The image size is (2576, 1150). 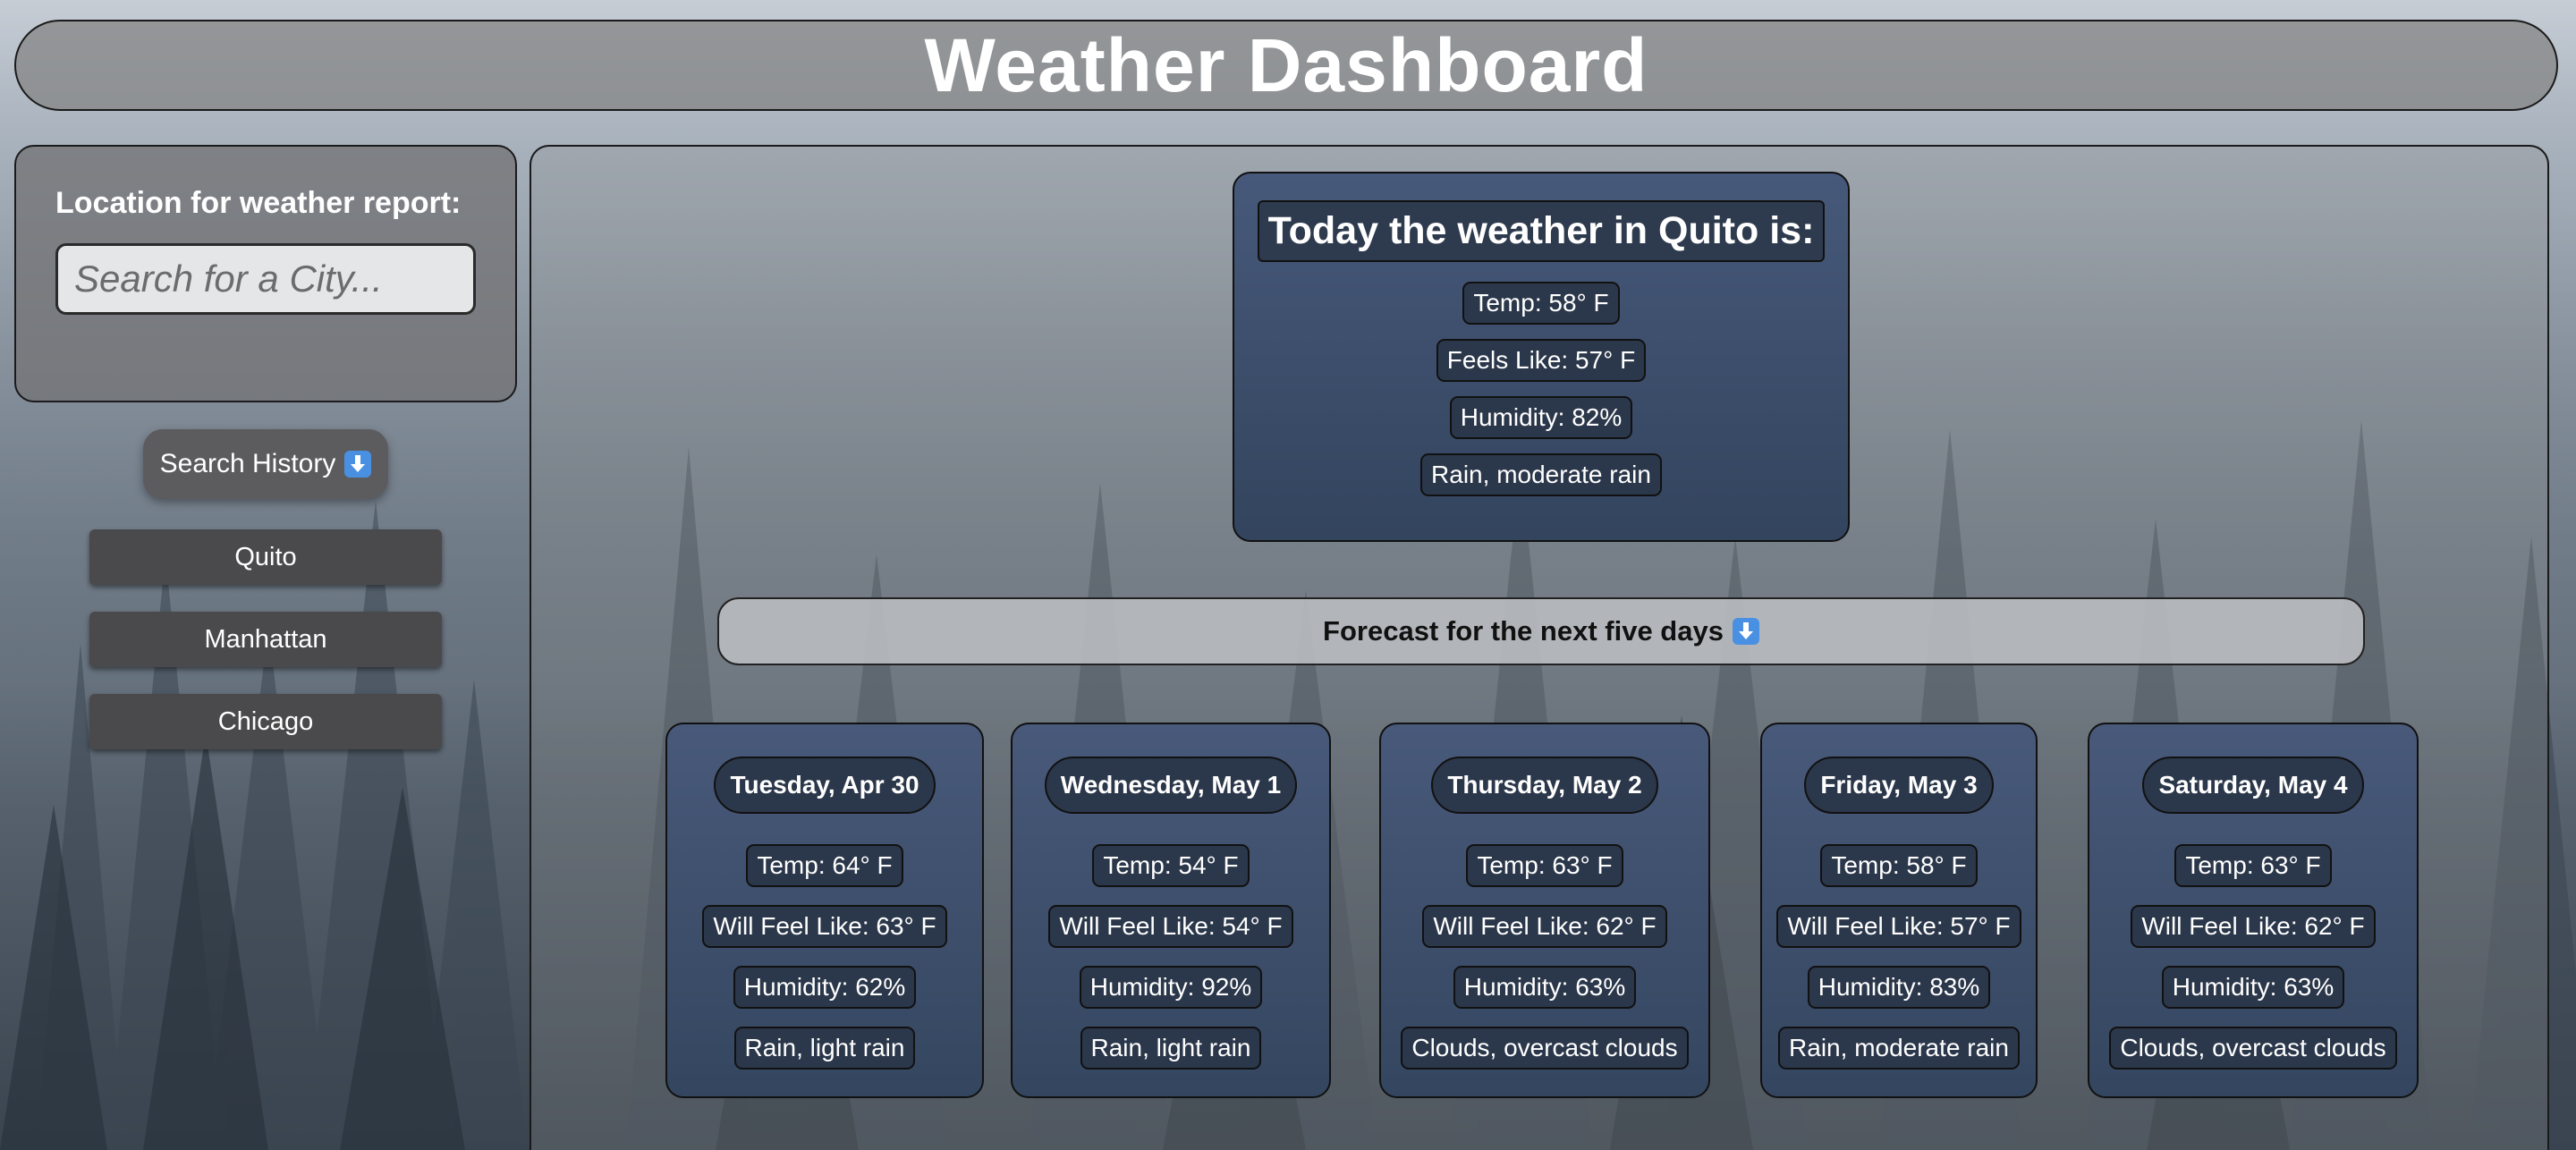 I want to click on search-history-button: Search History, so click(x=265, y=464).